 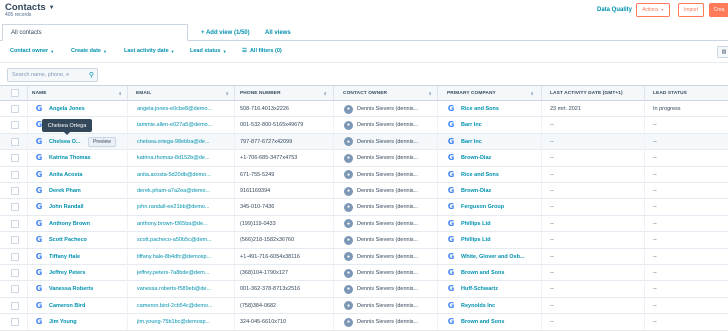 What do you see at coordinates (87, 224) in the screenshot?
I see `contact-name-link: Anthony Brown` at bounding box center [87, 224].